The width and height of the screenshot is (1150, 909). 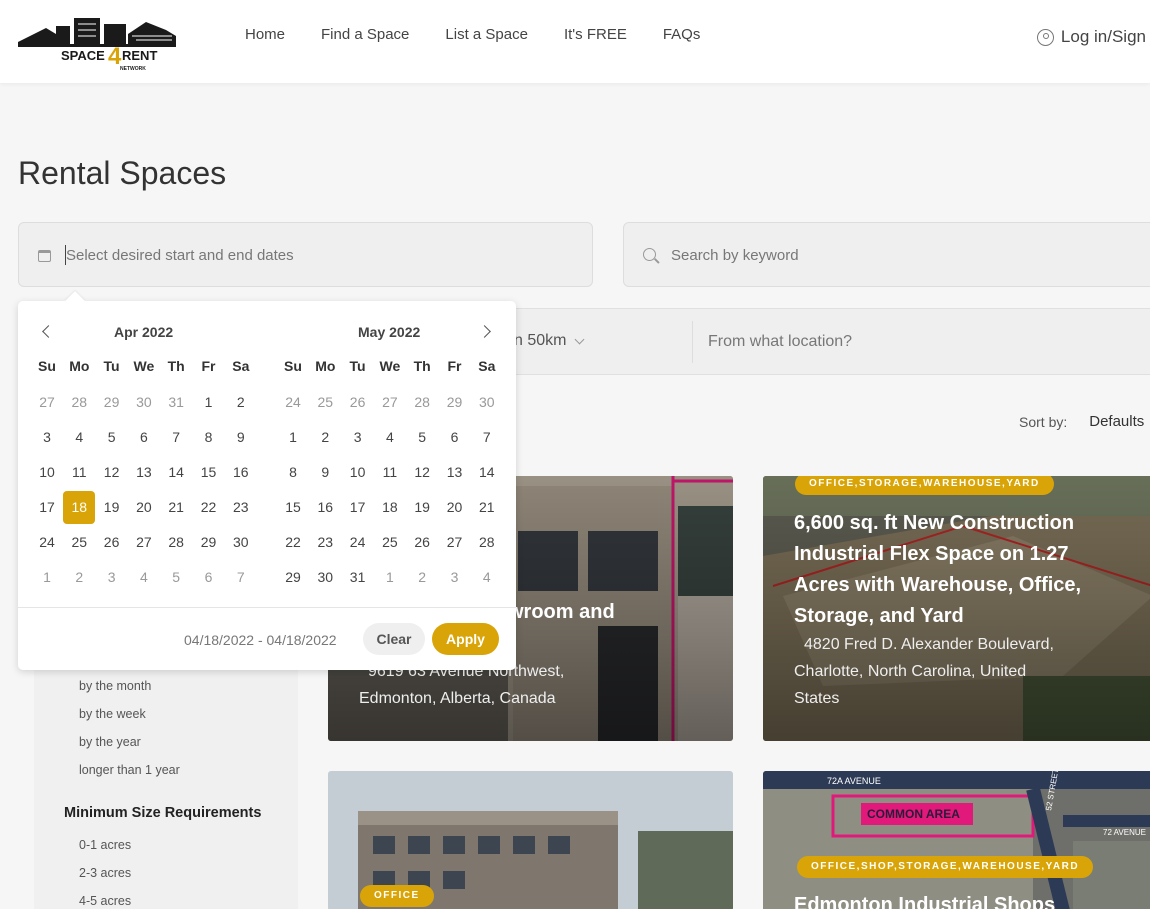 What do you see at coordinates (265, 34) in the screenshot?
I see `nav-home: Home` at bounding box center [265, 34].